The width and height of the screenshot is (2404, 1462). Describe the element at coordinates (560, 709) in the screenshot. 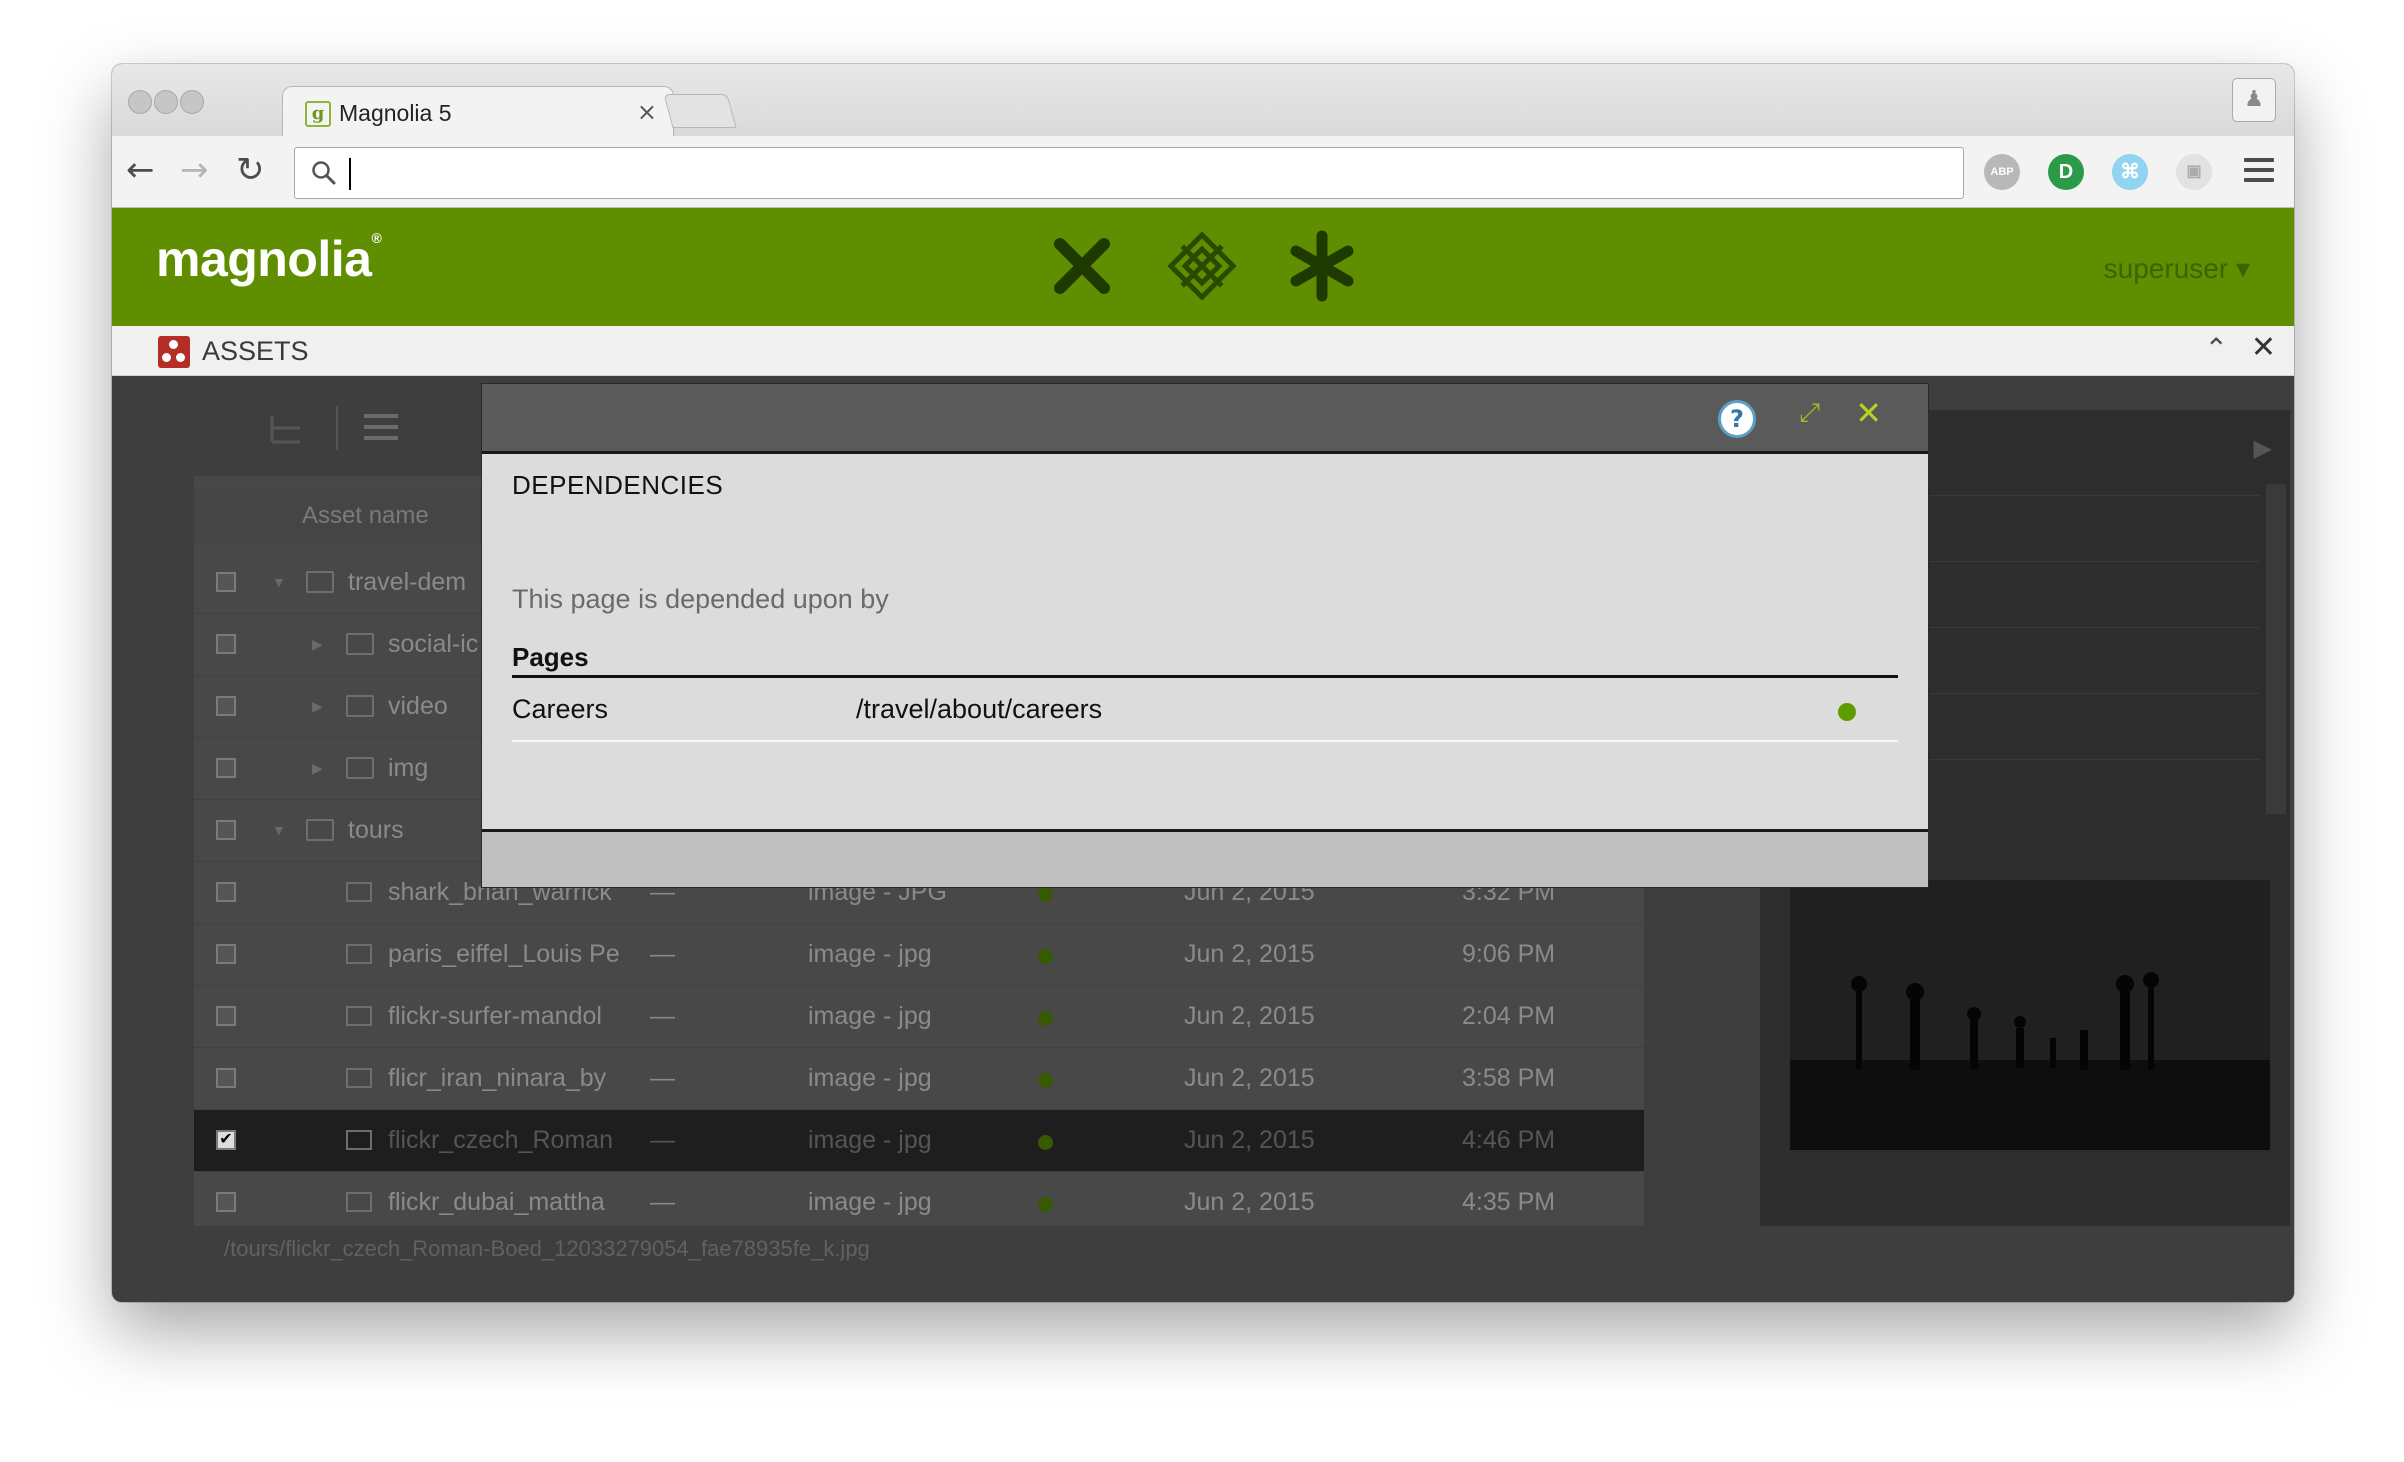

I see `dependency-name: Careers` at that location.